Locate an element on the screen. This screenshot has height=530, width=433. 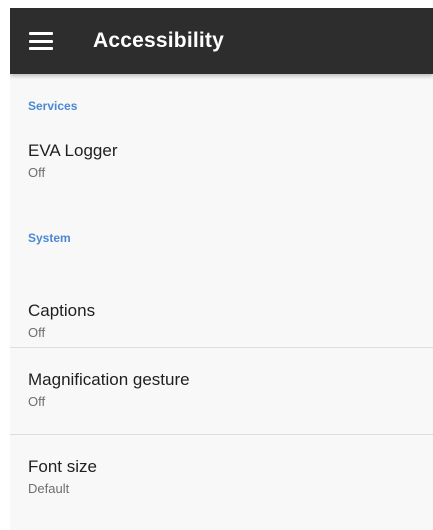
pref-summary: Default is located at coordinates (49, 488).